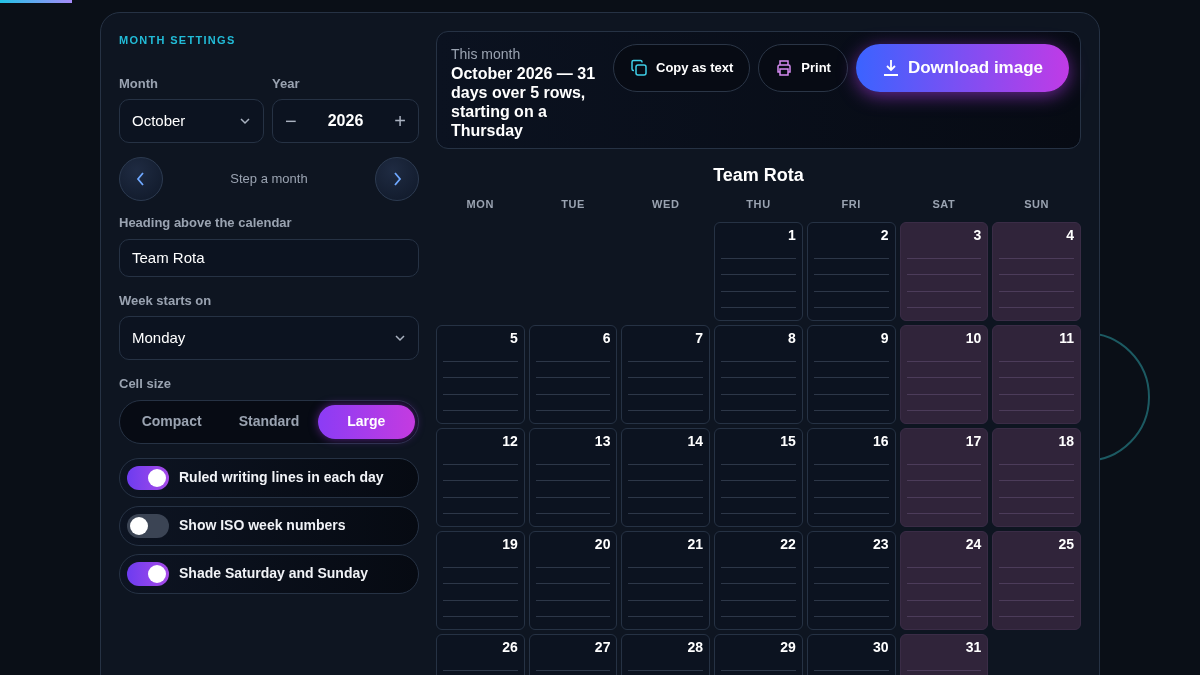 This screenshot has width=1200, height=675. I want to click on chevron-left-icon, so click(141, 179).